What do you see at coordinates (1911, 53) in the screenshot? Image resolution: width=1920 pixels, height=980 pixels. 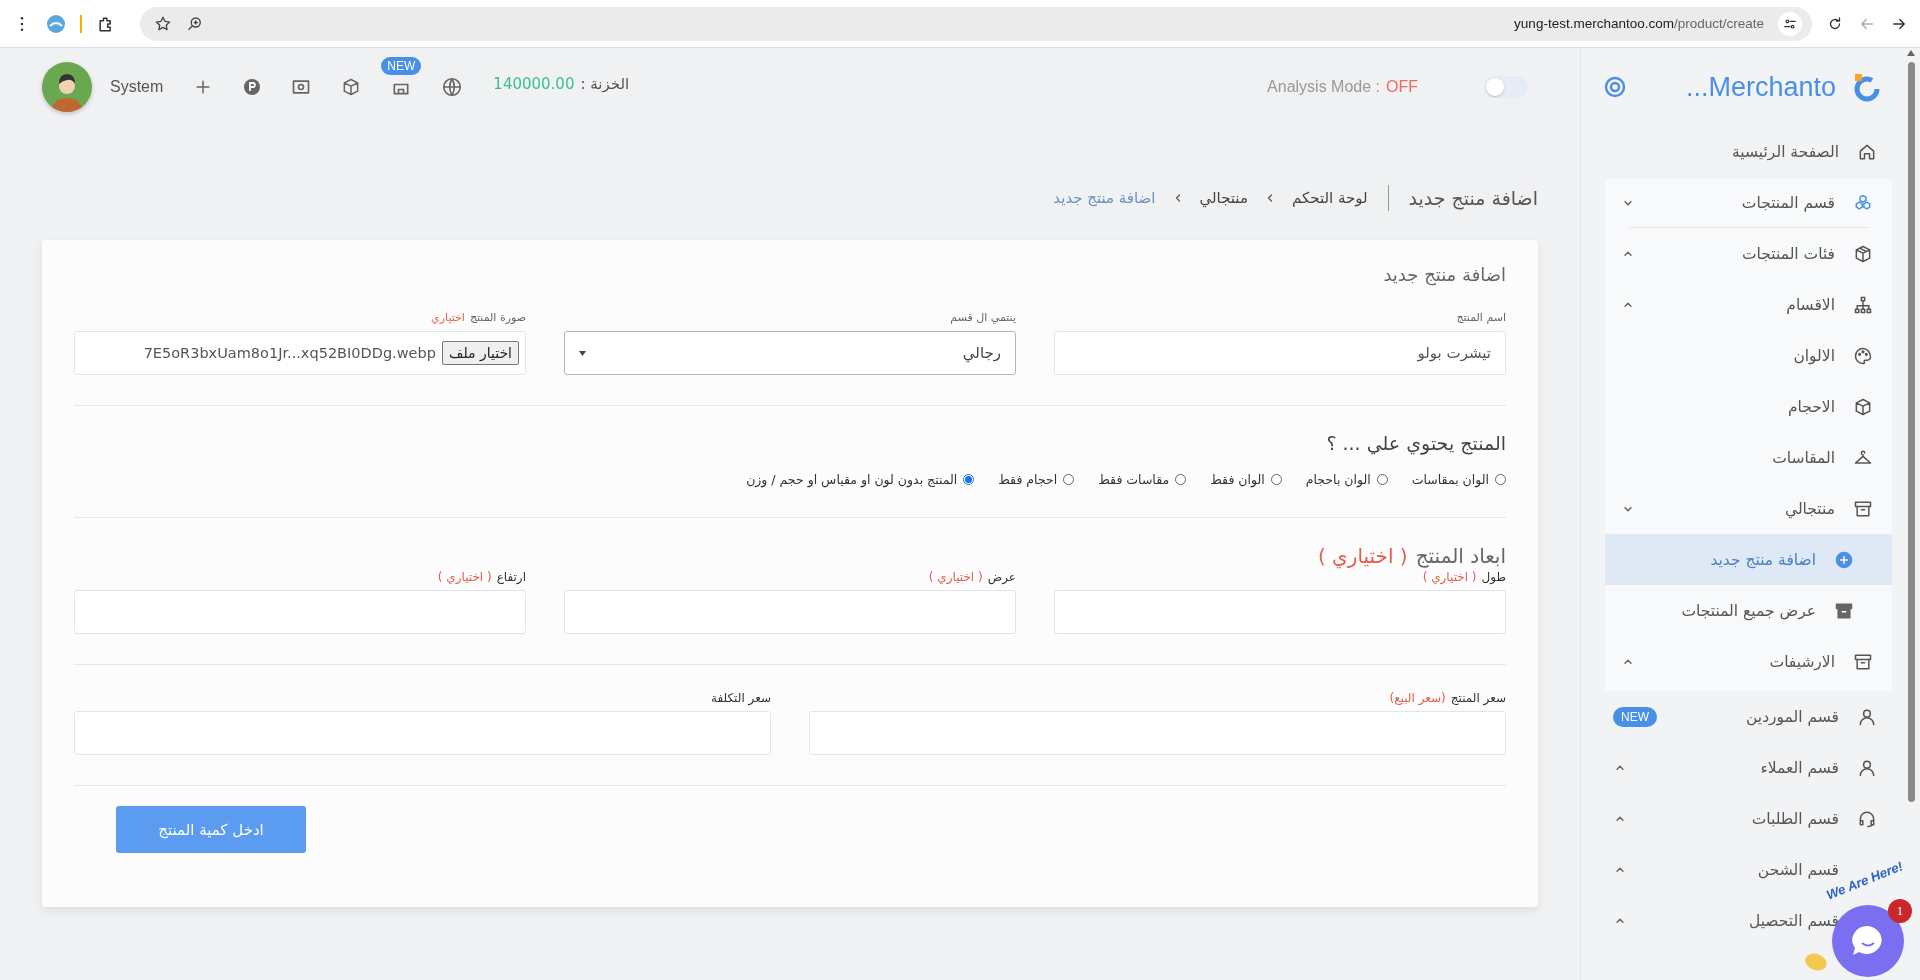 I see `scroll-up-icon` at bounding box center [1911, 53].